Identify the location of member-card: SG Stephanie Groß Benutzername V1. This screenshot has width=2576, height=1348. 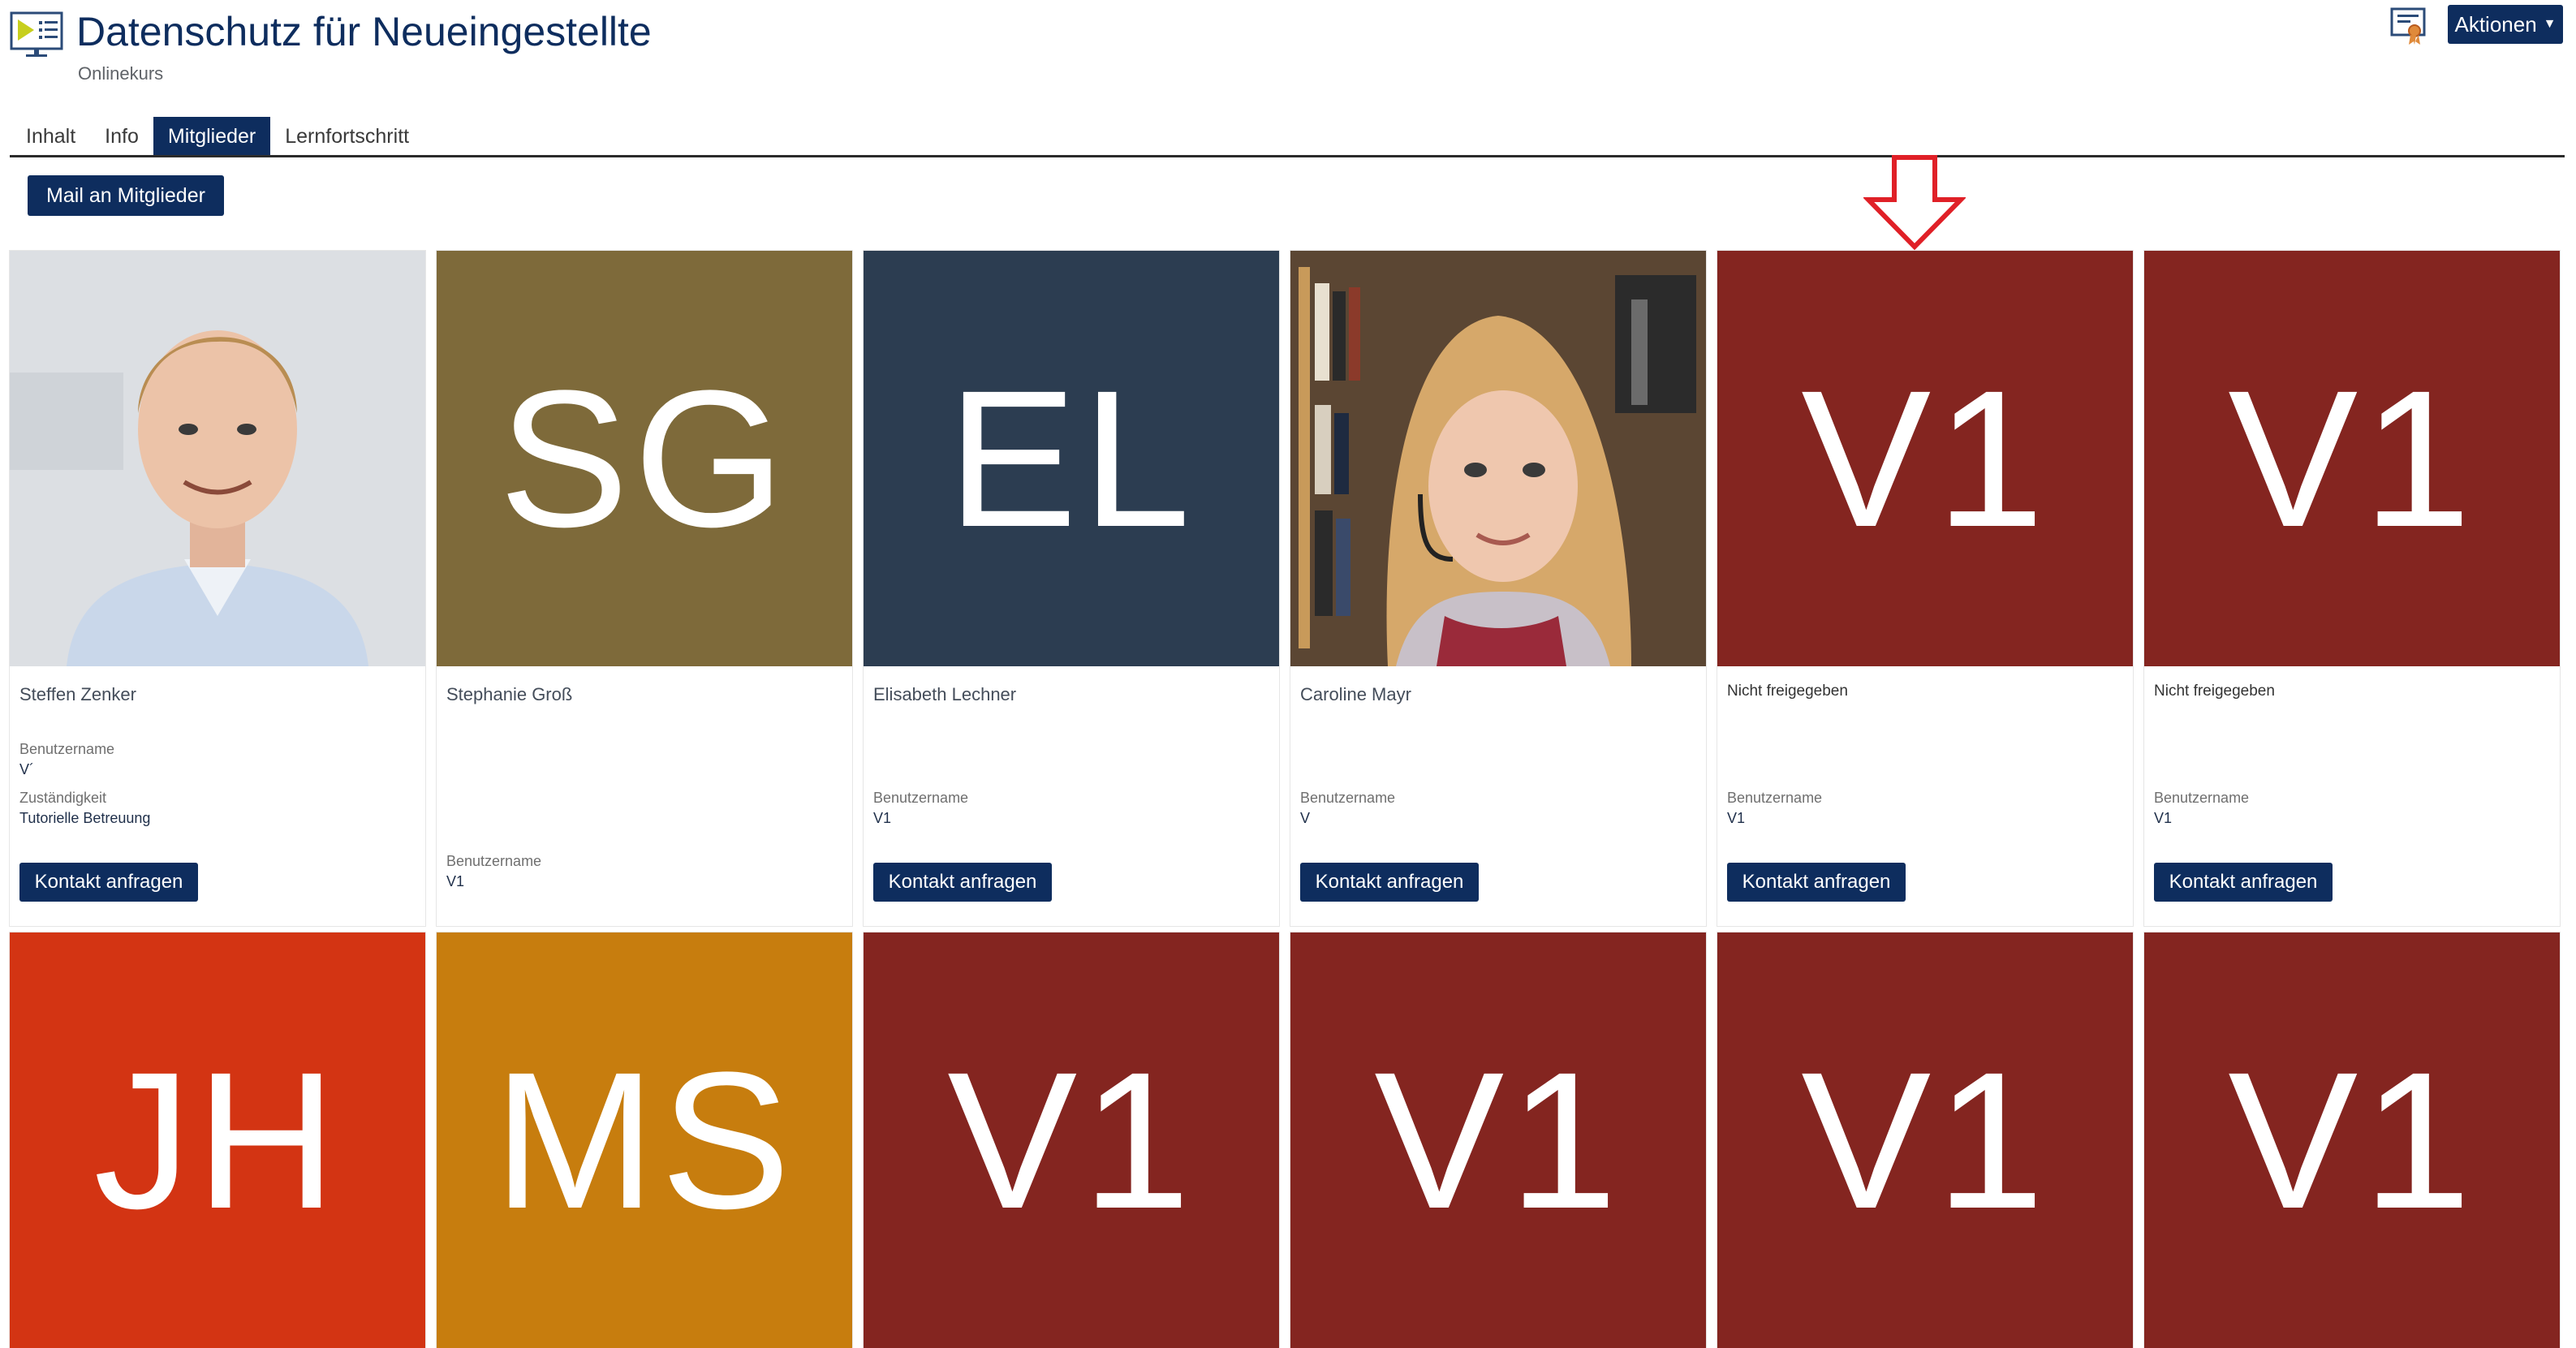
(644, 588).